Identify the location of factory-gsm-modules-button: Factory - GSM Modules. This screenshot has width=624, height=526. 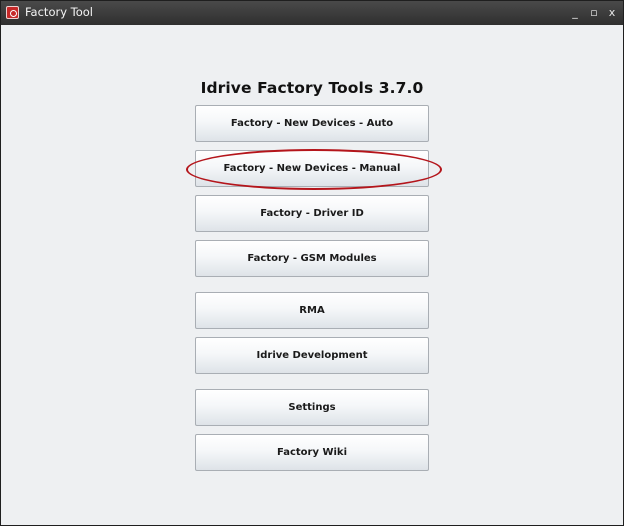
(312, 258).